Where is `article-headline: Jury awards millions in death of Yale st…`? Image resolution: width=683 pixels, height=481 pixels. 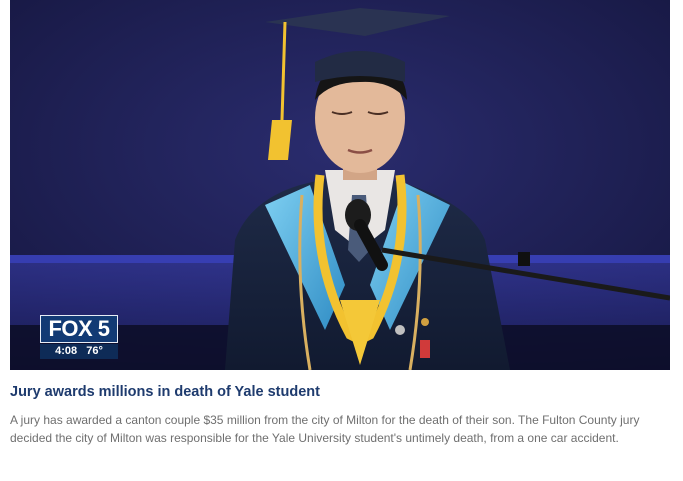
article-headline: Jury awards millions in death of Yale st… is located at coordinates (165, 392).